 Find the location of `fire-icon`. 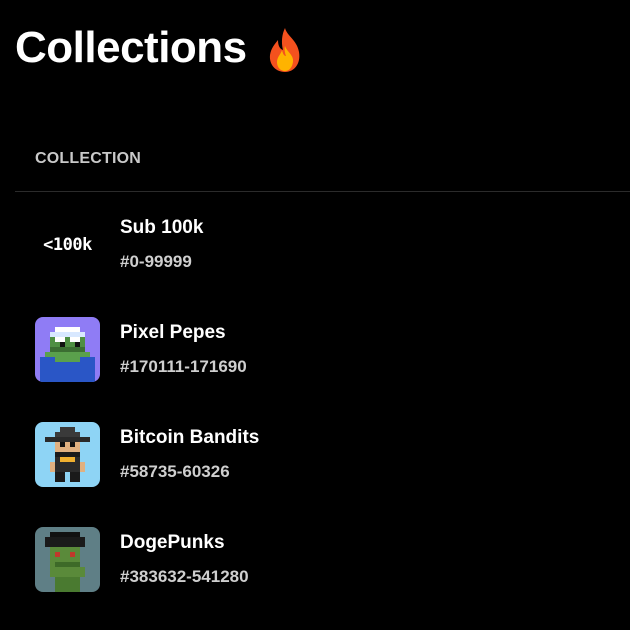

fire-icon is located at coordinates (285, 50).